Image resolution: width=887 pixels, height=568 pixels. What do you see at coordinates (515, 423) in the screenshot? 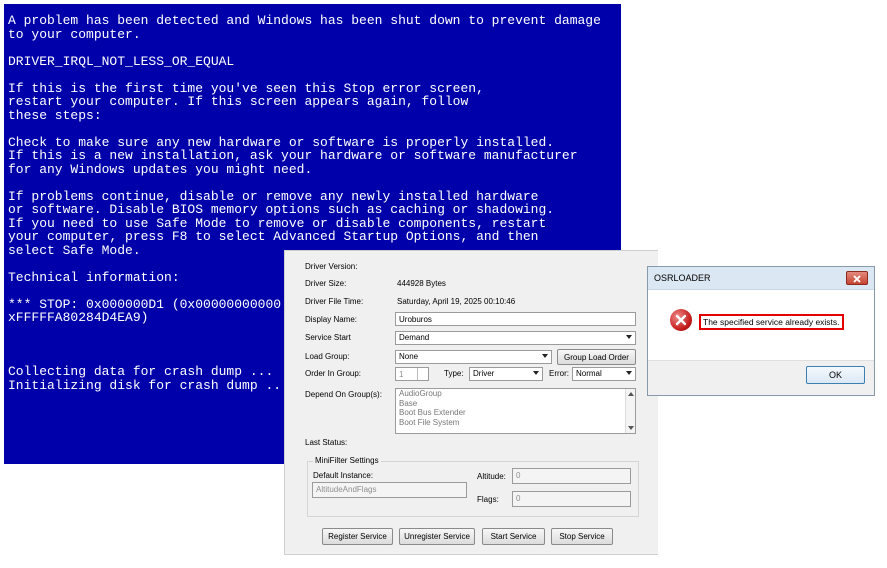
I see `list-item: Boot File System` at bounding box center [515, 423].